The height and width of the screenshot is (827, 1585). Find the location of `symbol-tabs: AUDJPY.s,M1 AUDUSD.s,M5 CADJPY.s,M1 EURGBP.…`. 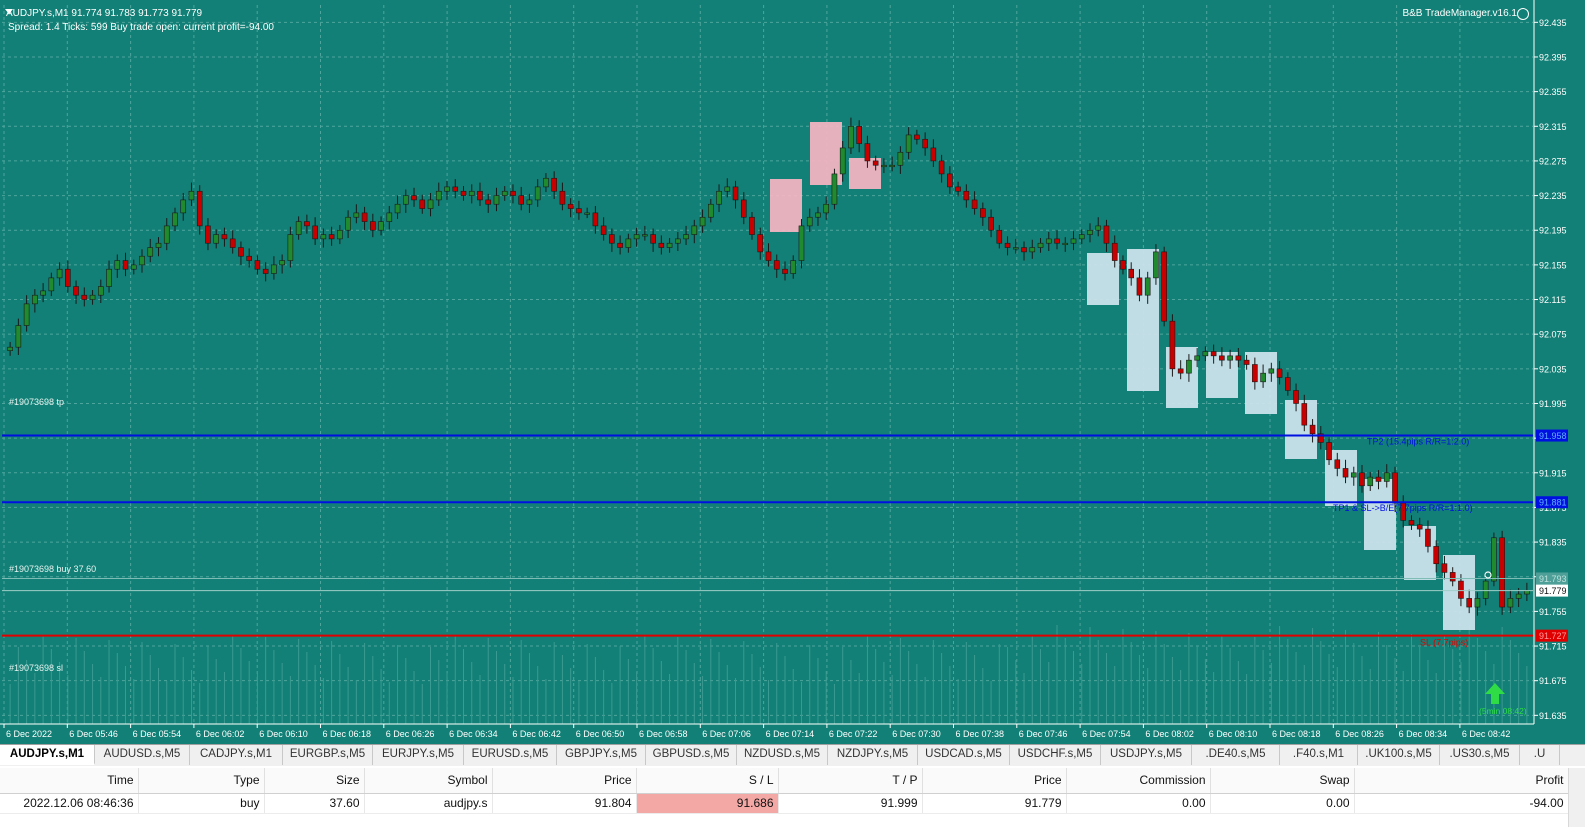

symbol-tabs: AUDJPY.s,M1 AUDUSD.s,M5 CADJPY.s,M1 EURGBP.… is located at coordinates (792, 755).